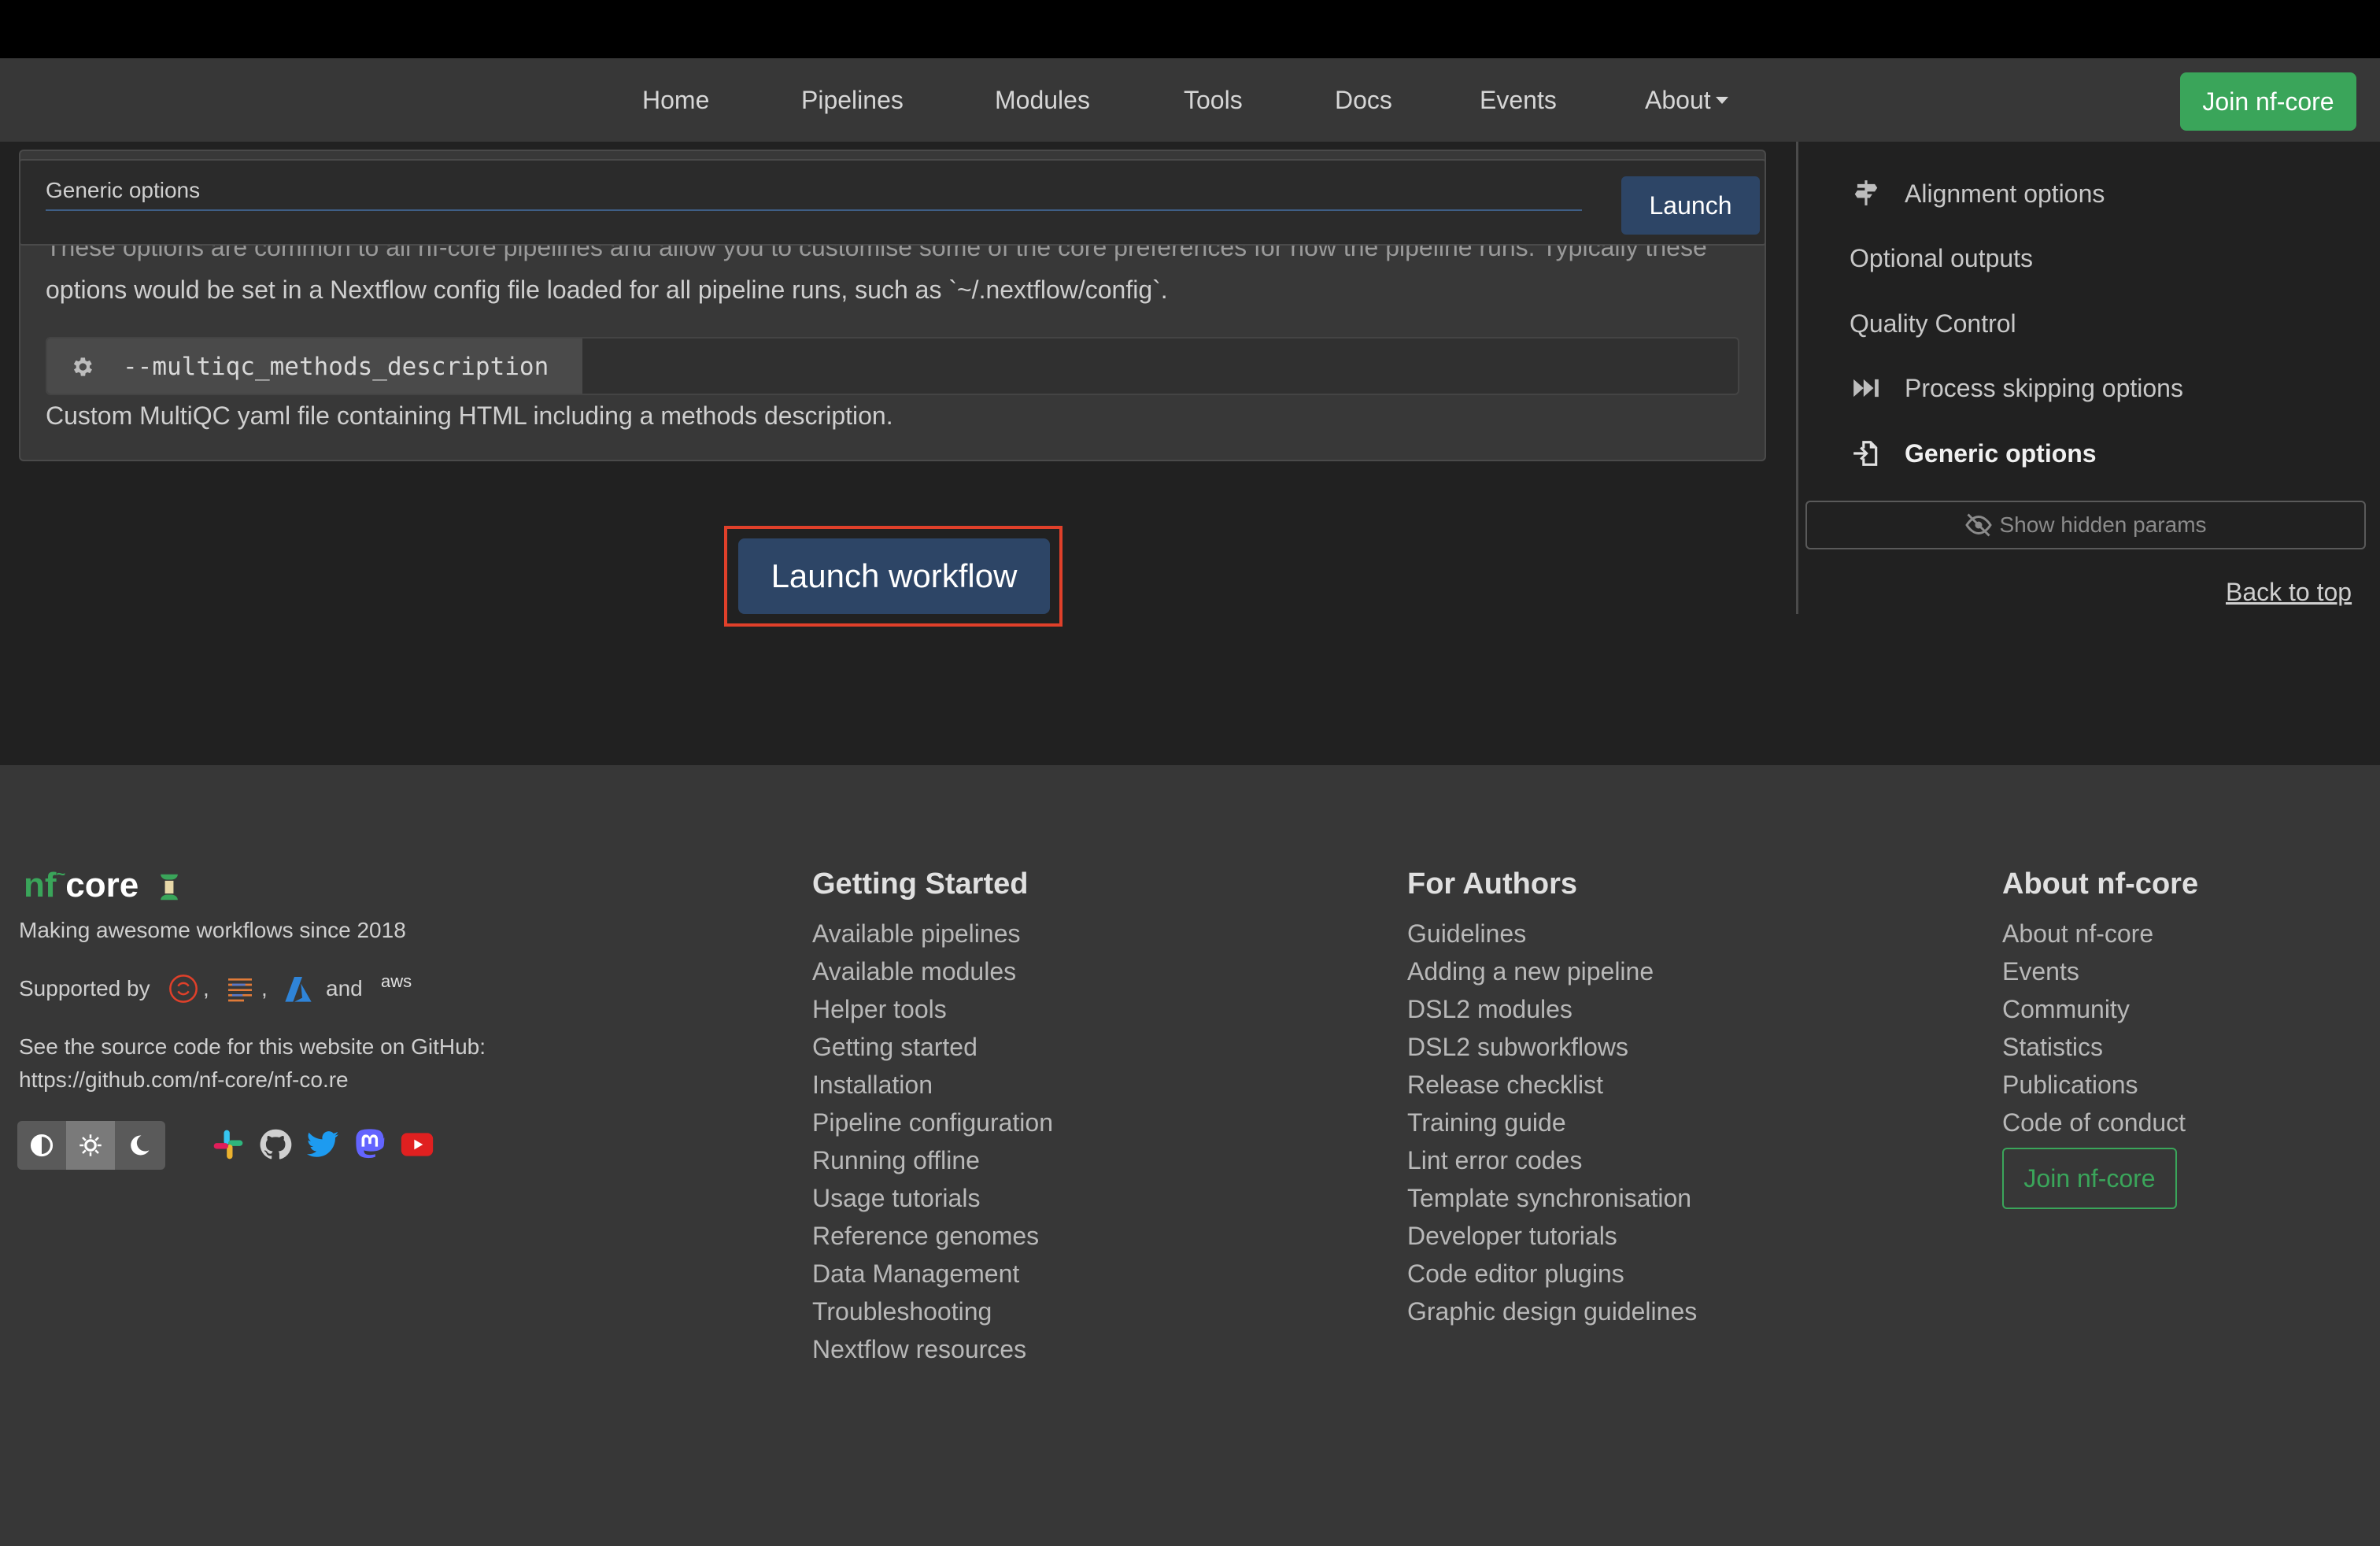 This screenshot has width=2380, height=1546. What do you see at coordinates (895, 1047) in the screenshot?
I see `footer-link-getting-started: Getting started` at bounding box center [895, 1047].